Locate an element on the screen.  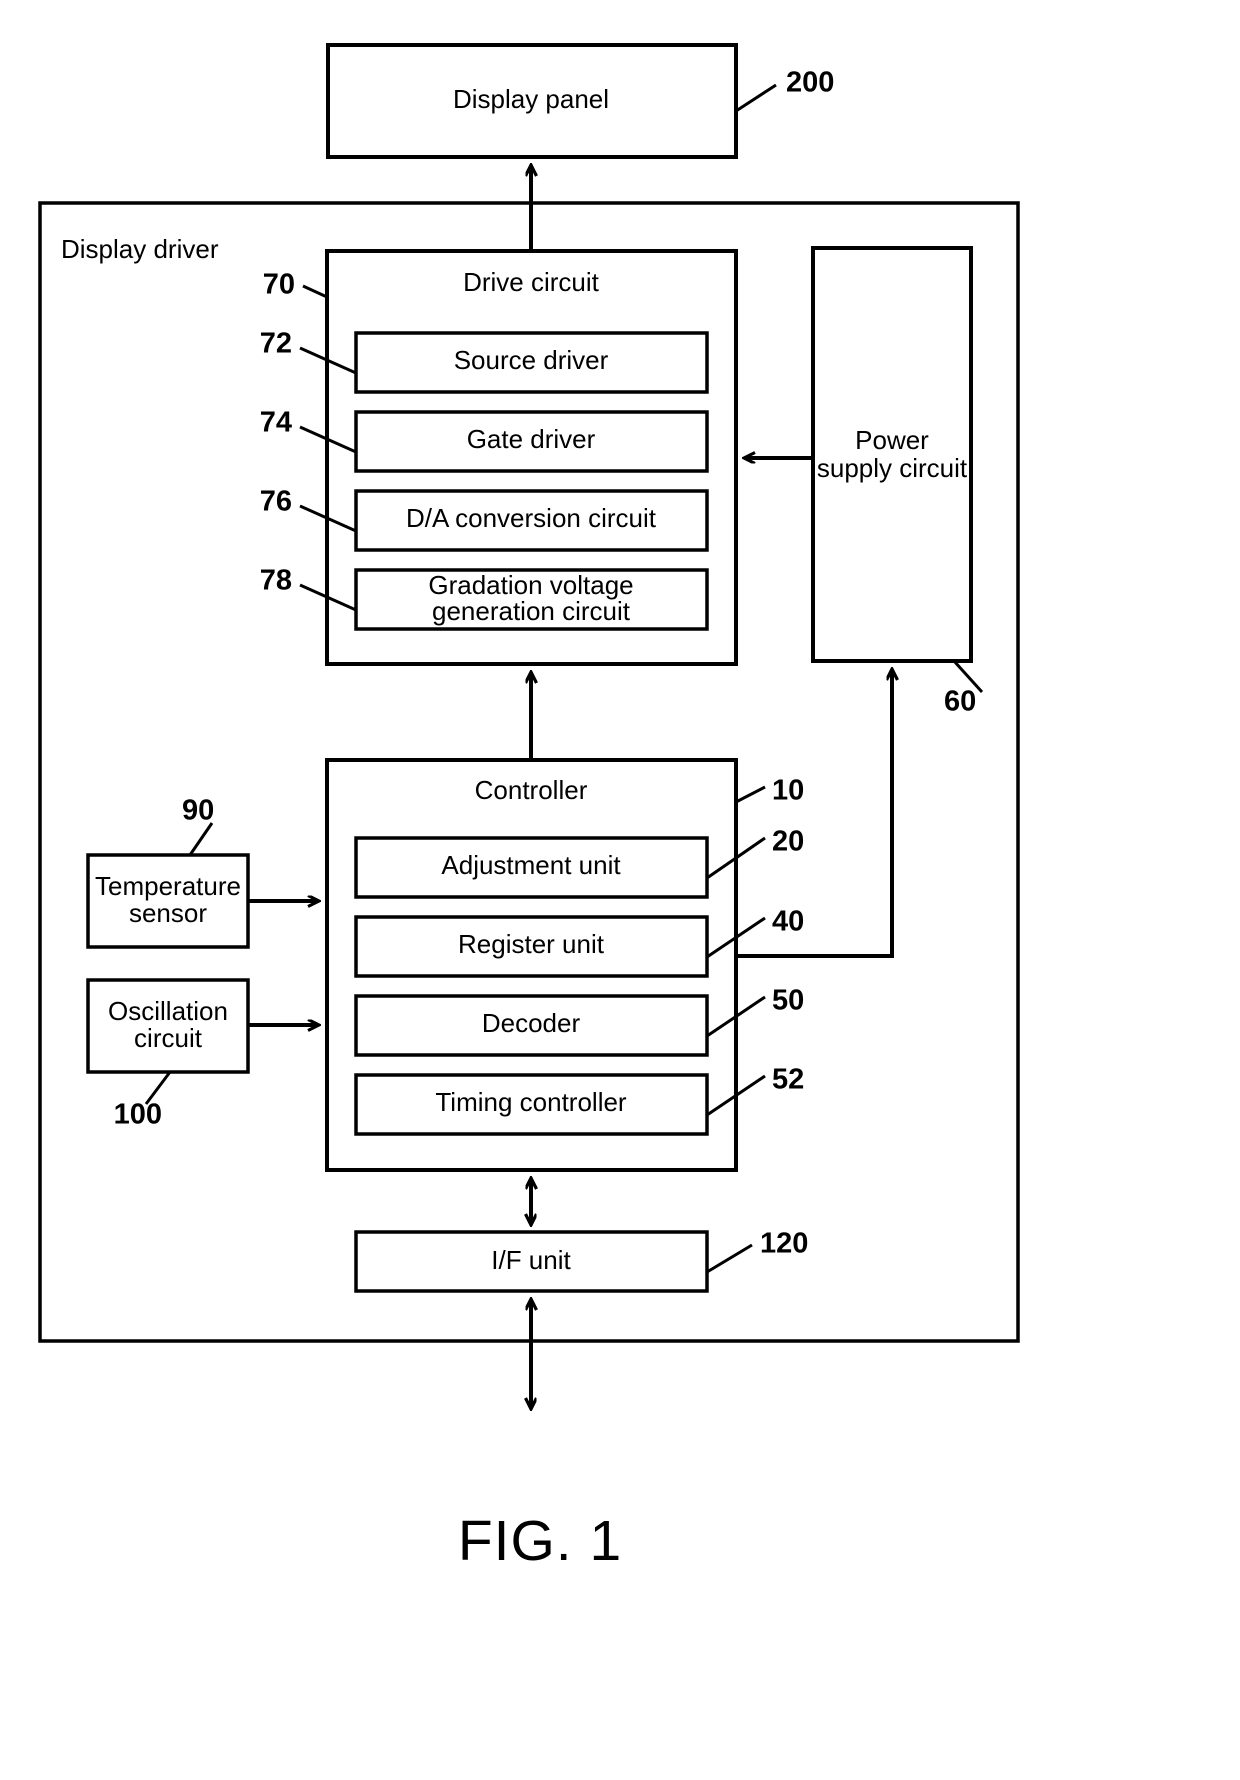
ref-76: 76 is located at coordinates (276, 502).